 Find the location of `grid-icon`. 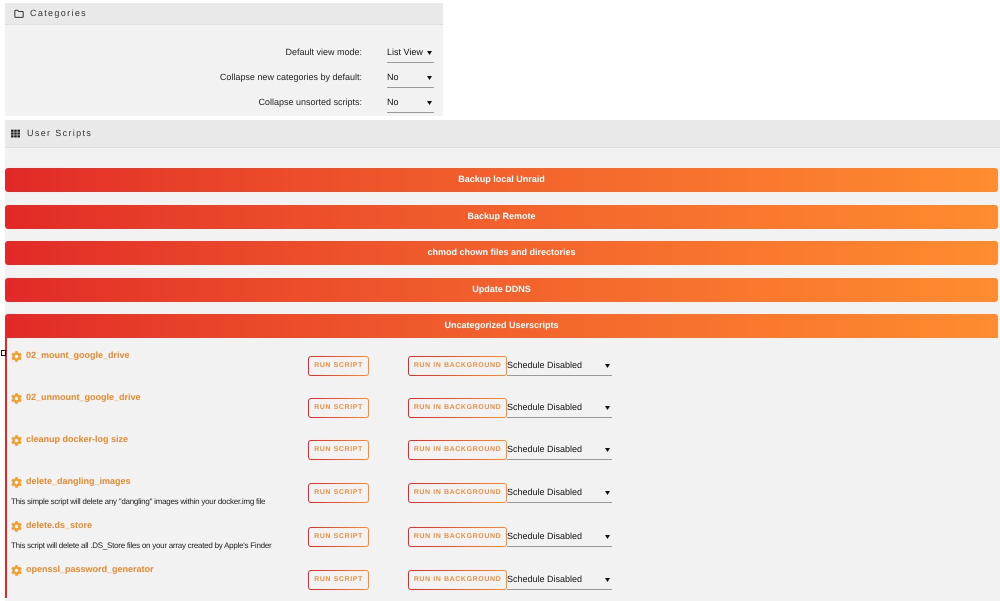

grid-icon is located at coordinates (15, 133).